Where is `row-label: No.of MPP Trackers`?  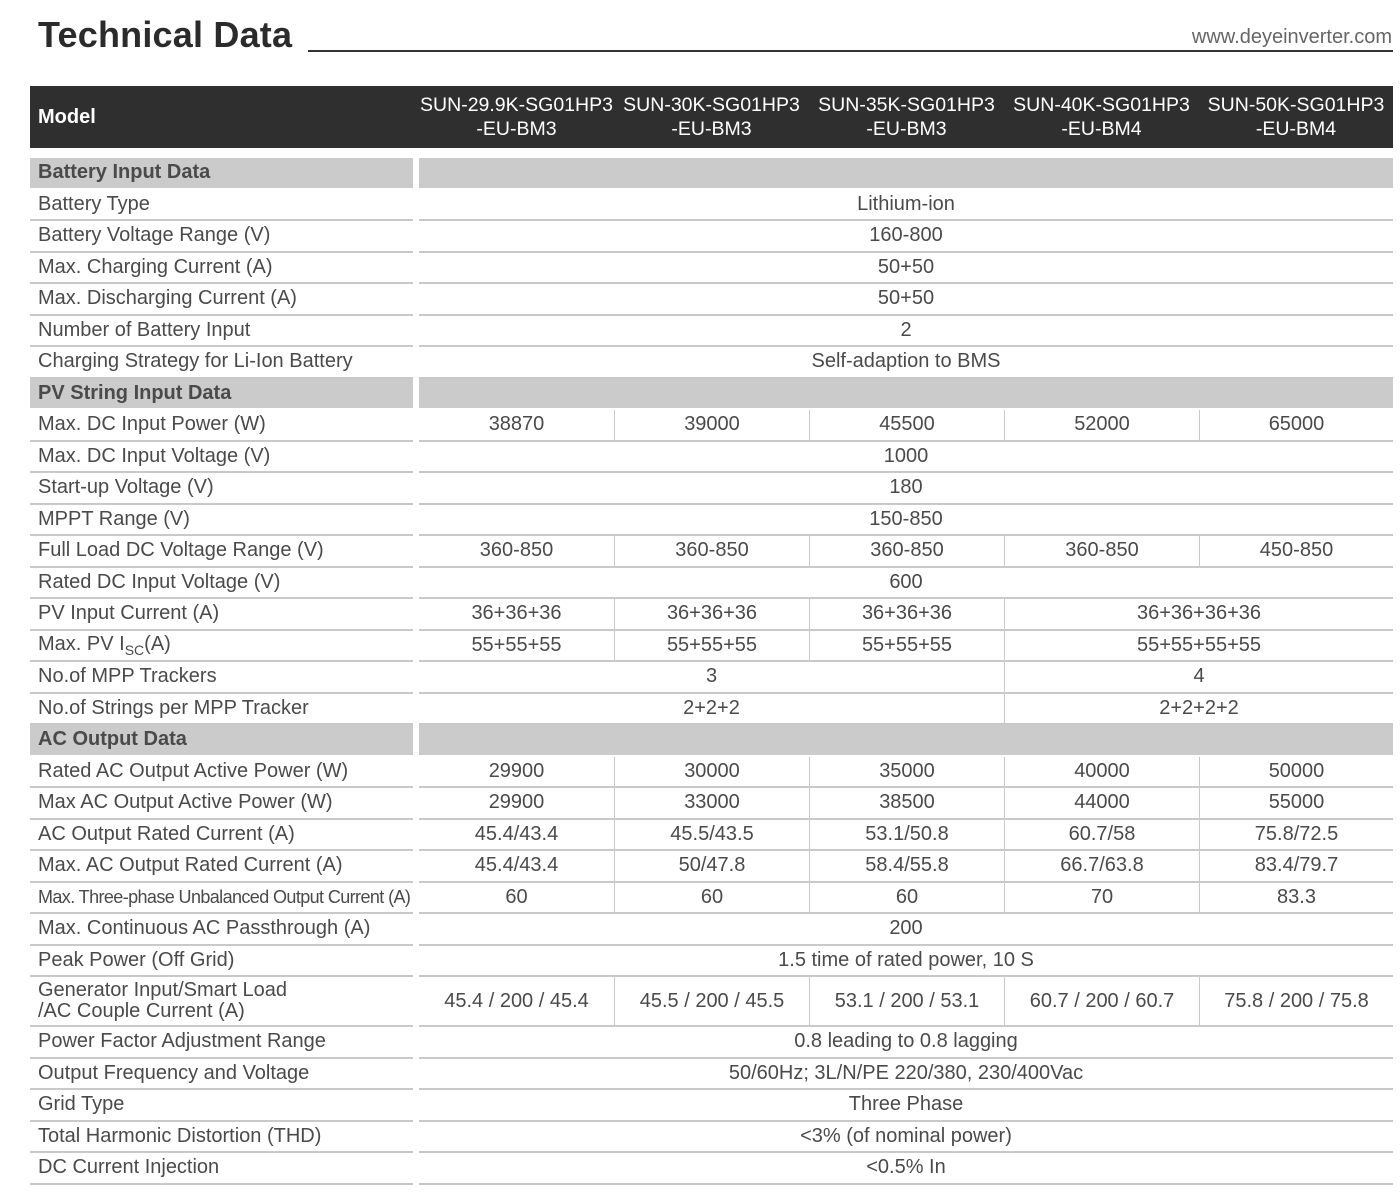 row-label: No.of MPP Trackers is located at coordinates (221, 678).